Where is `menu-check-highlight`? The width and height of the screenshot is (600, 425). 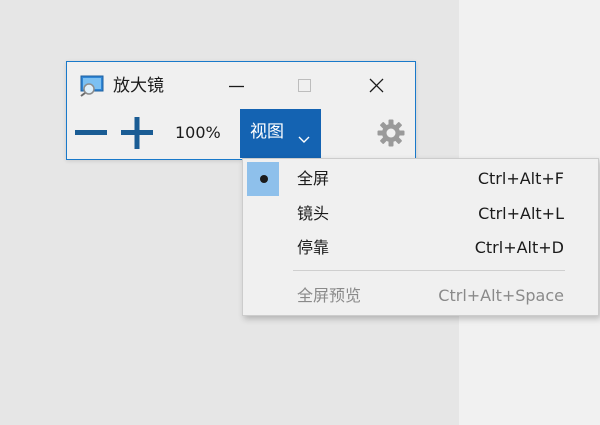 menu-check-highlight is located at coordinates (263, 179).